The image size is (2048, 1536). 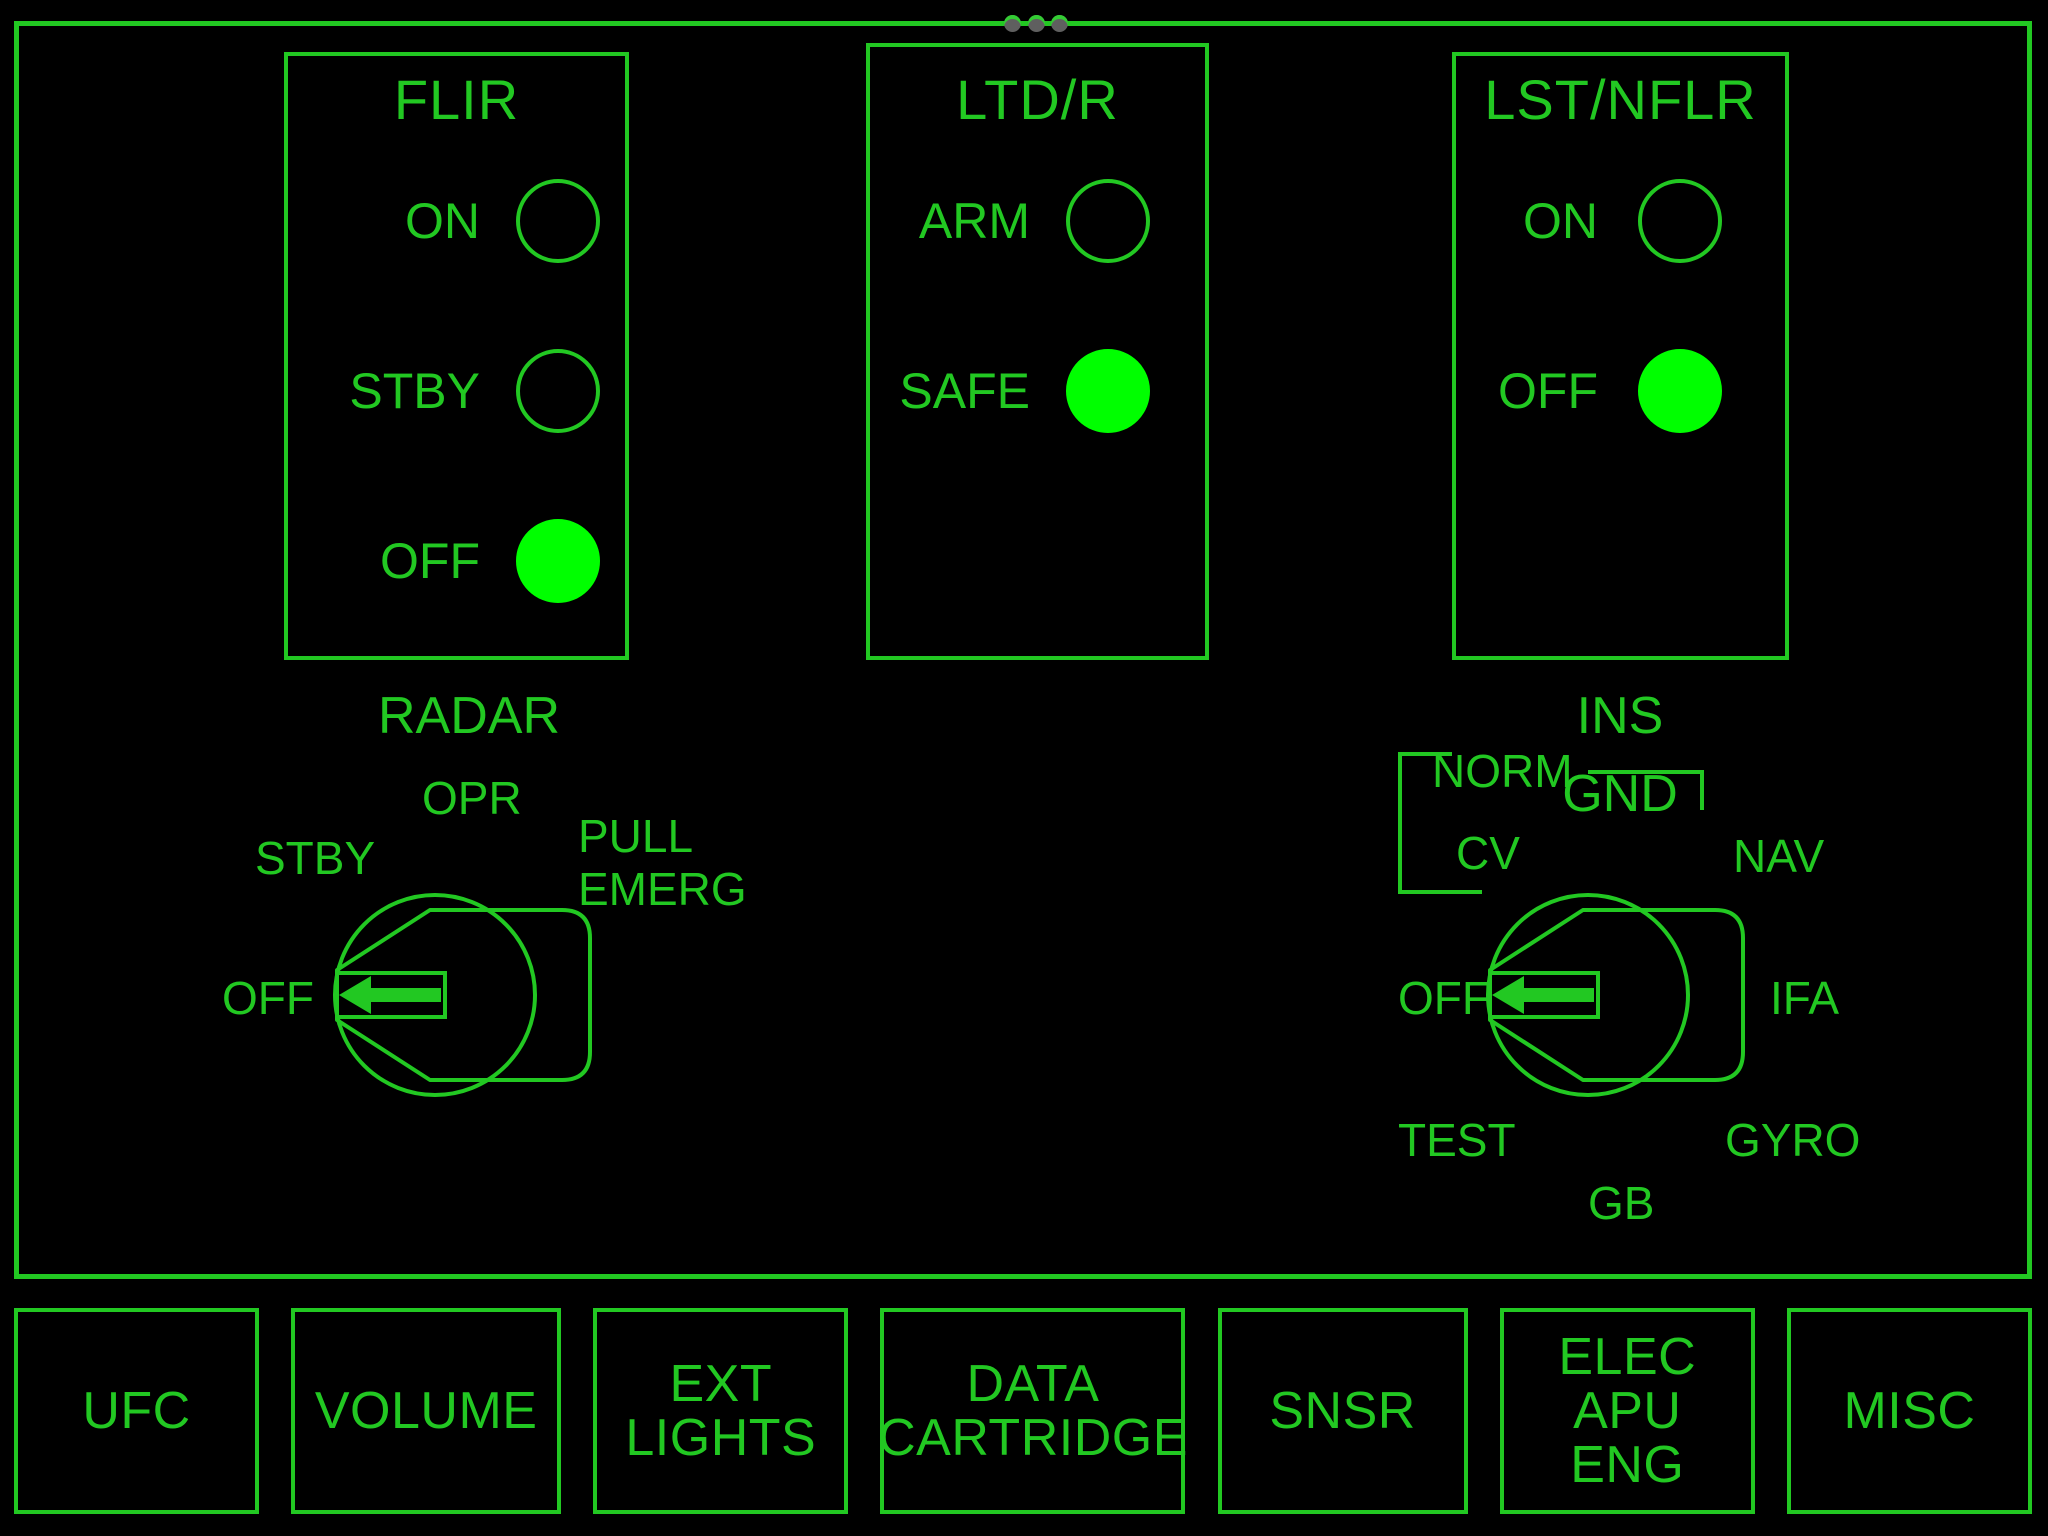 I want to click on menu-button-data-cartridge-label: DATA CARTRIDGE, so click(x=1033, y=1411).